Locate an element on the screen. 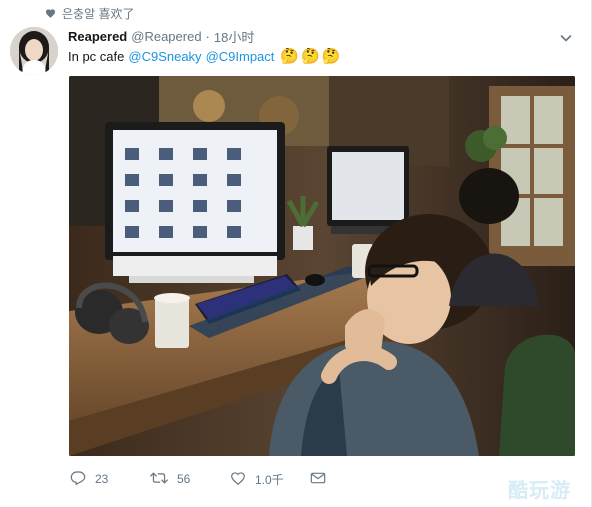 Image resolution: width=592 pixels, height=507 pixels. like-count: 1.0千 is located at coordinates (269, 479).